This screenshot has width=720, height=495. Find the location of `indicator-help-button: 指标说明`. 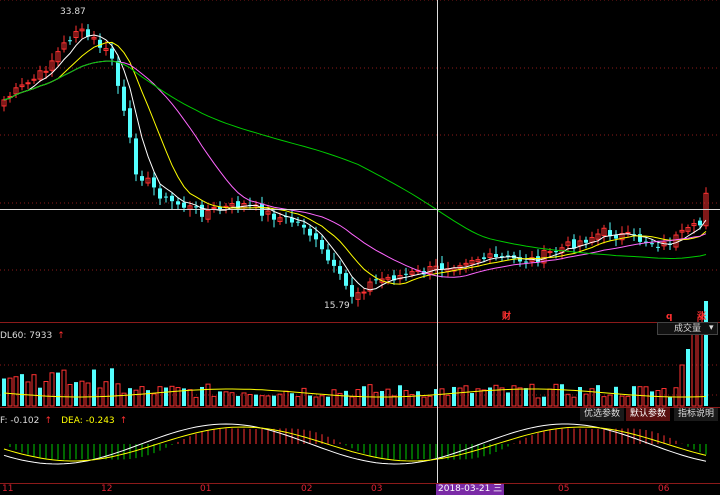

indicator-help-button: 指标说明 is located at coordinates (696, 414).